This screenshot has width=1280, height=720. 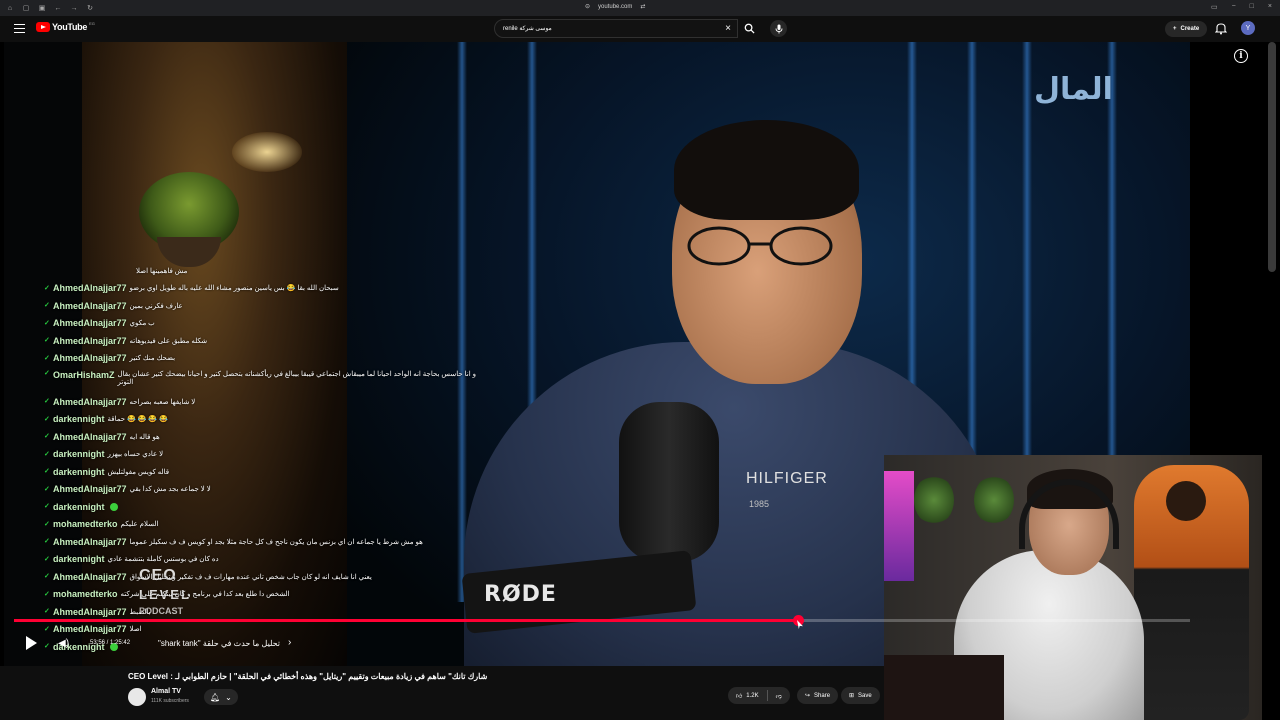 I want to click on address-bar: ⊝ youtube.com ⇄, so click(x=615, y=7).